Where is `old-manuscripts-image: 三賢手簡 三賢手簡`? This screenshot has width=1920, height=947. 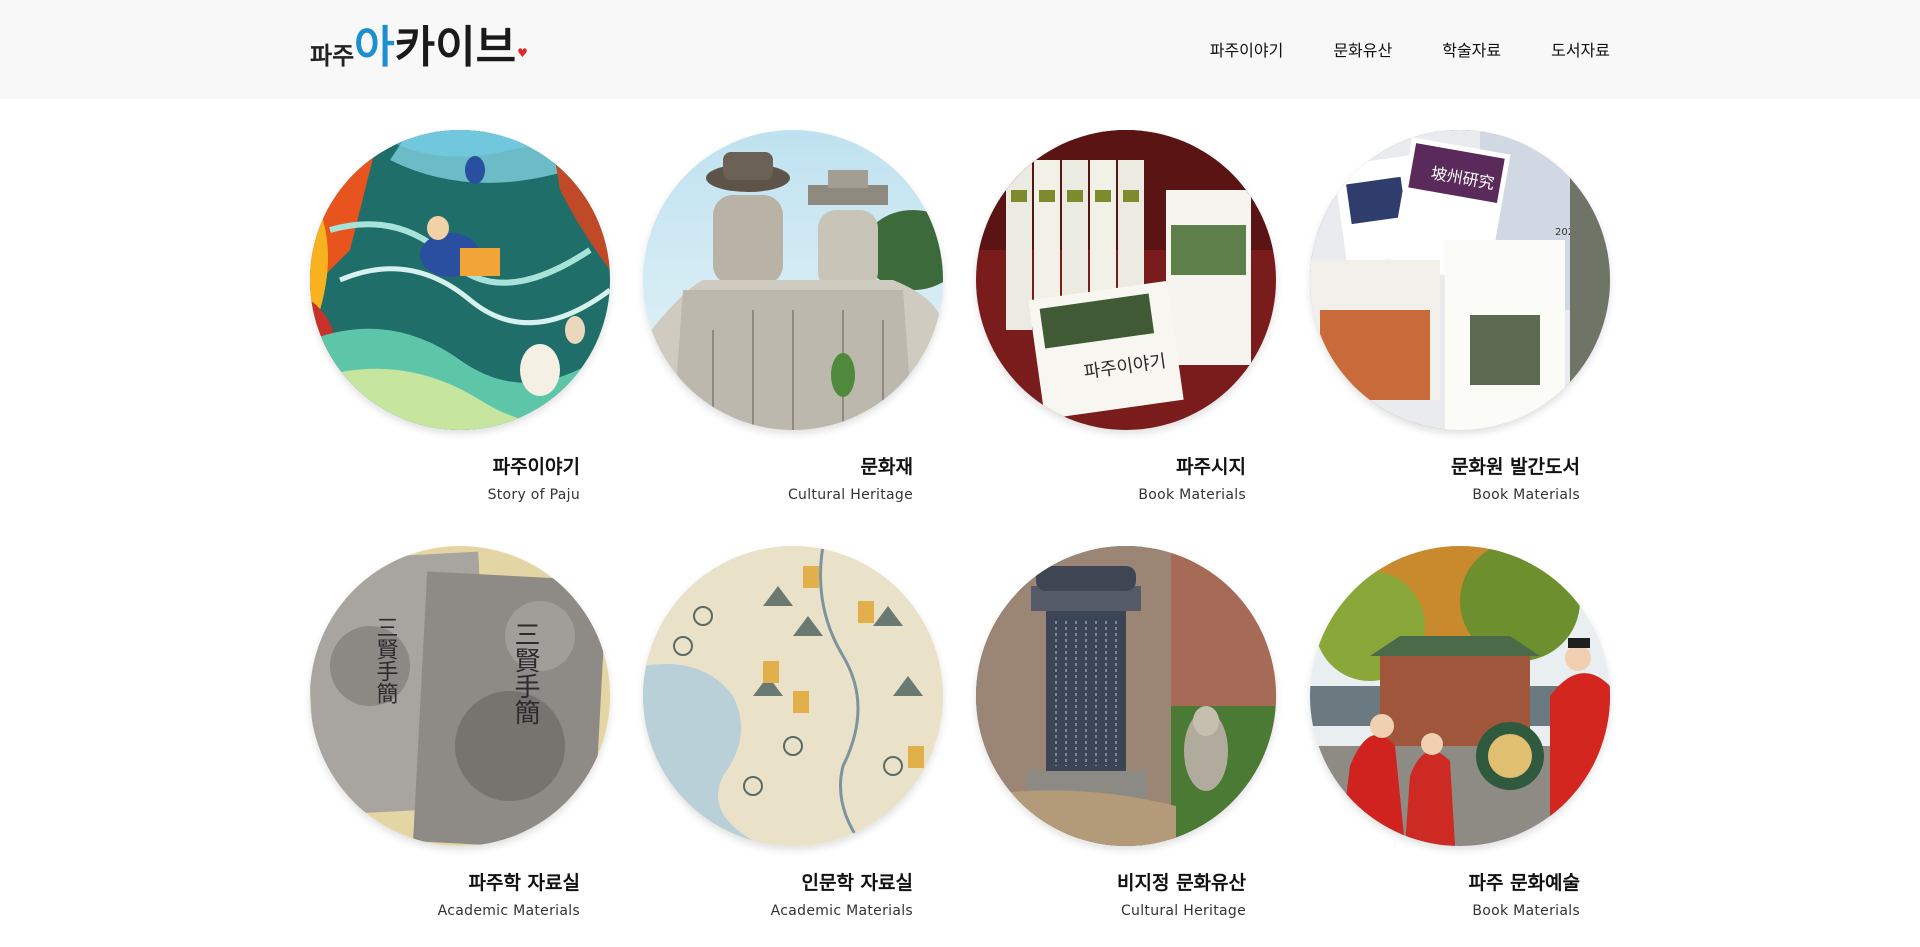
old-manuscripts-image: 三賢手簡 三賢手簡 is located at coordinates (460, 696).